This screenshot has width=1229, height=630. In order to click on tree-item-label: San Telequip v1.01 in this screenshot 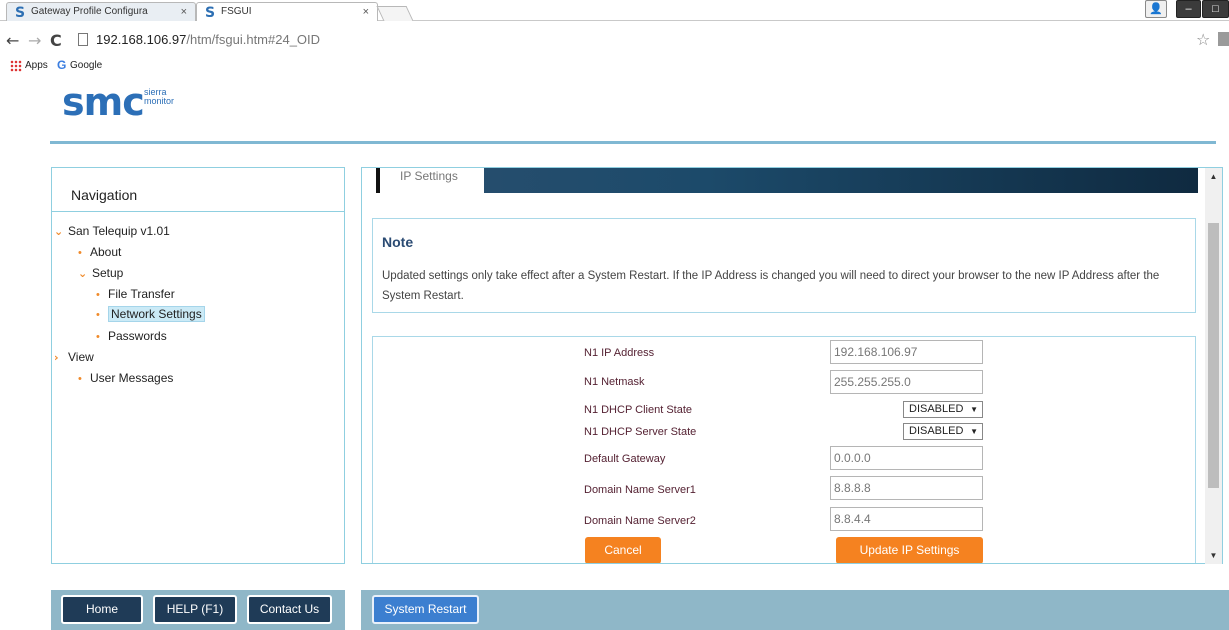, I will do `click(119, 231)`.